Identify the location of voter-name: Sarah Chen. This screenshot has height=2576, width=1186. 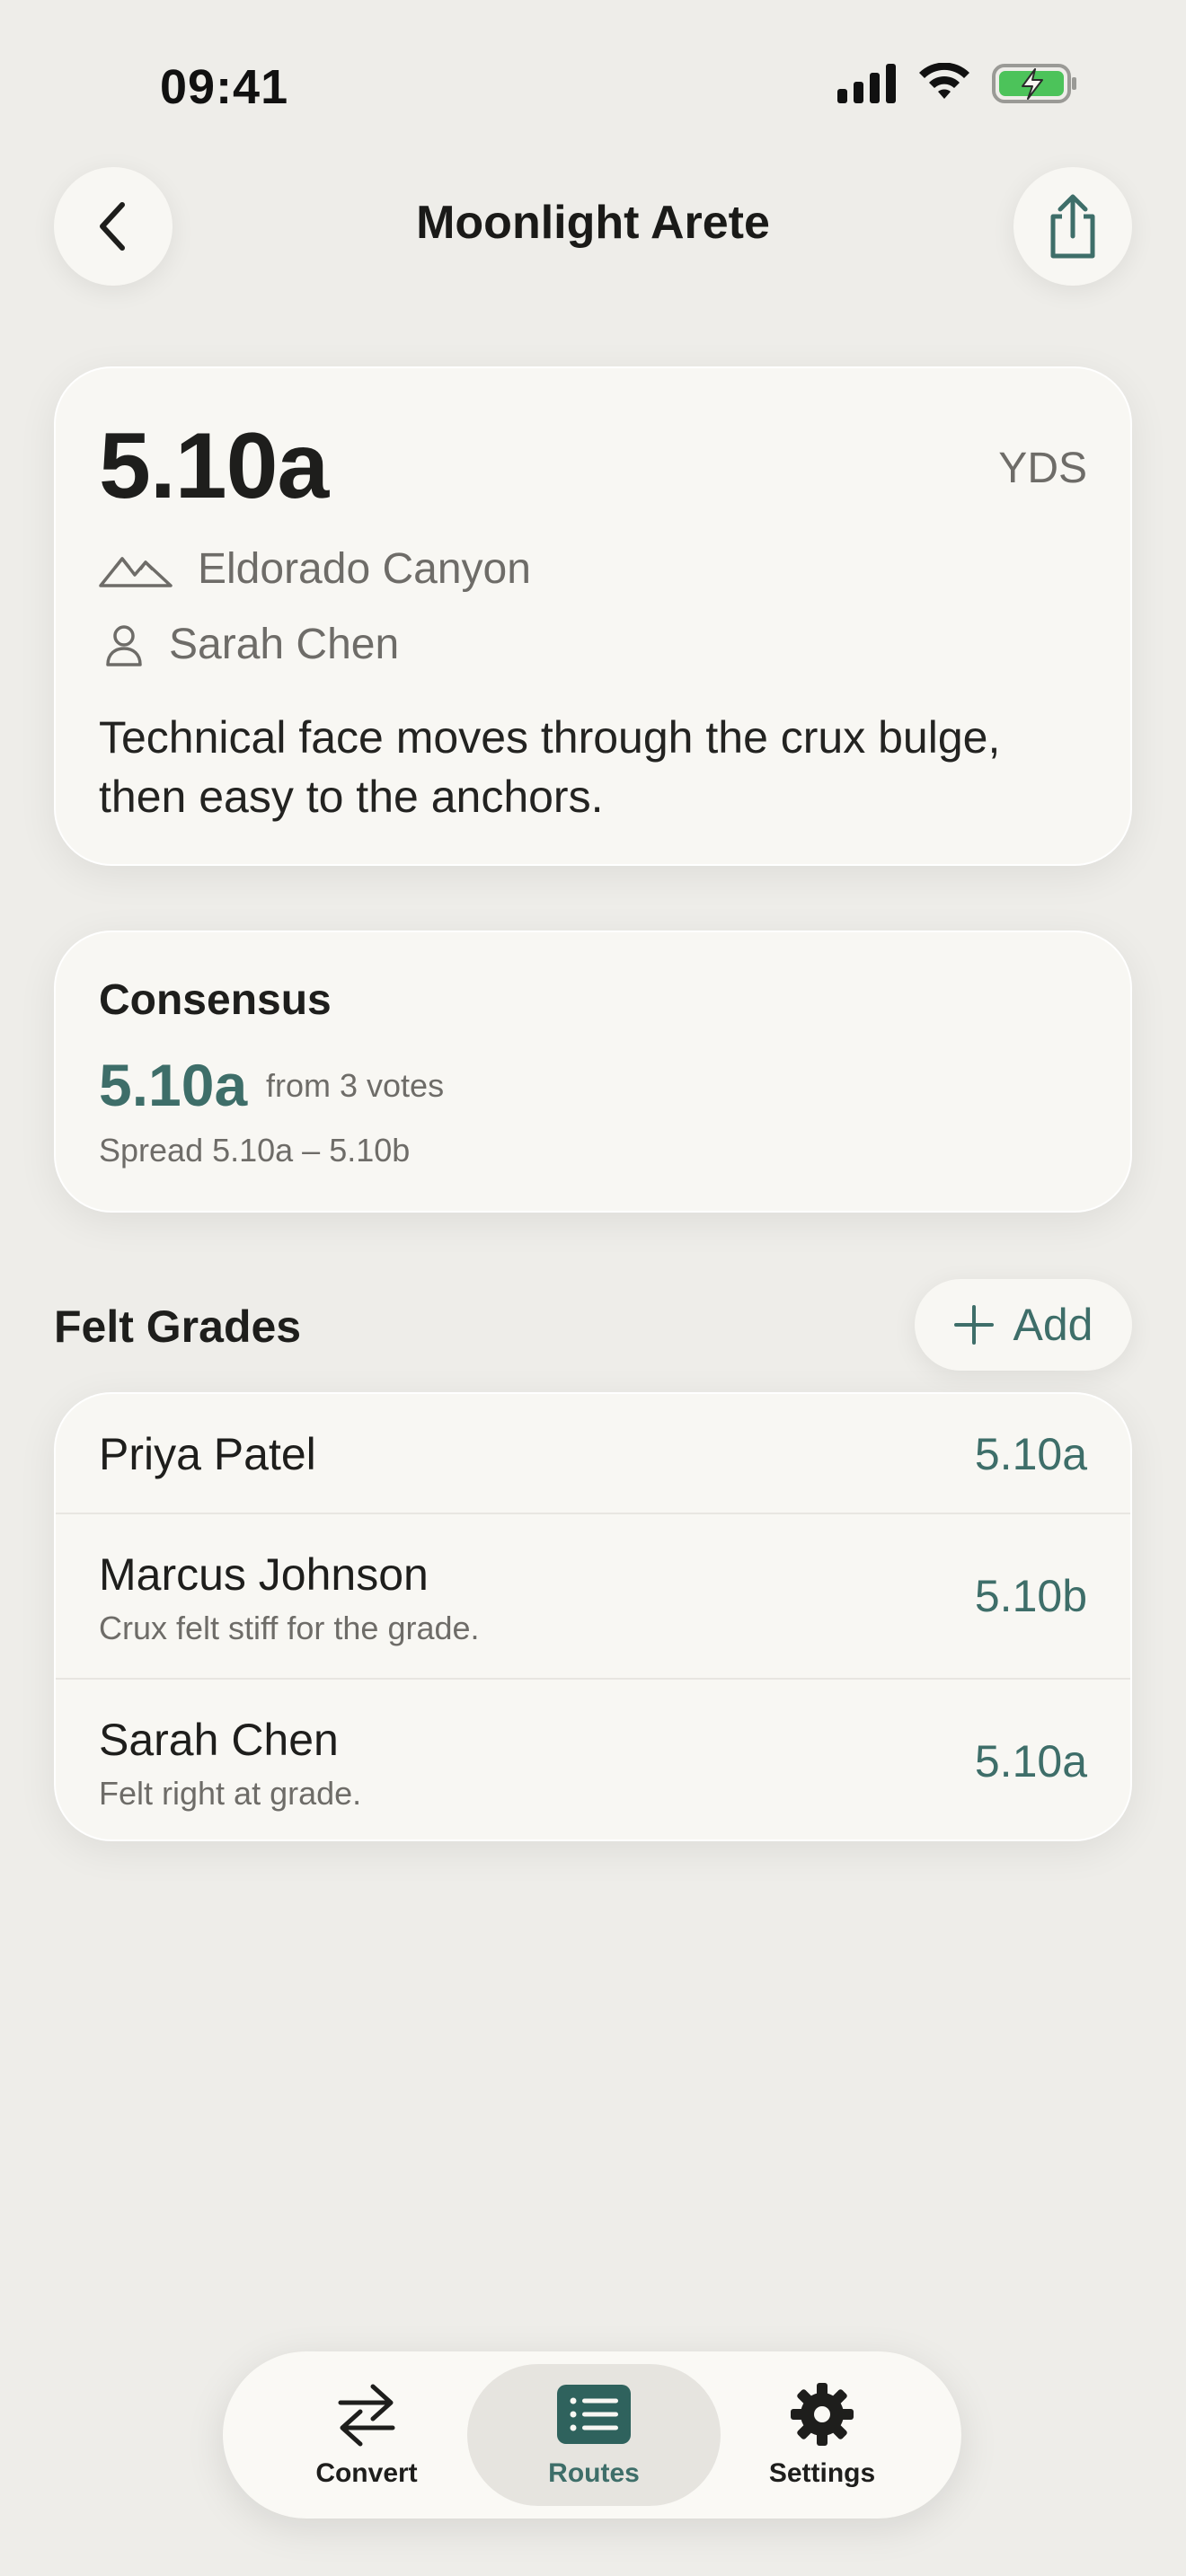
(219, 1740).